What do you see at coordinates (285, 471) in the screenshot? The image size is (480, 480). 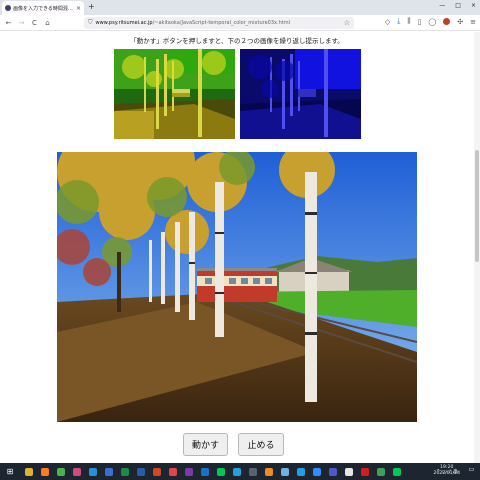 I see `notepad-taskbar-icon` at bounding box center [285, 471].